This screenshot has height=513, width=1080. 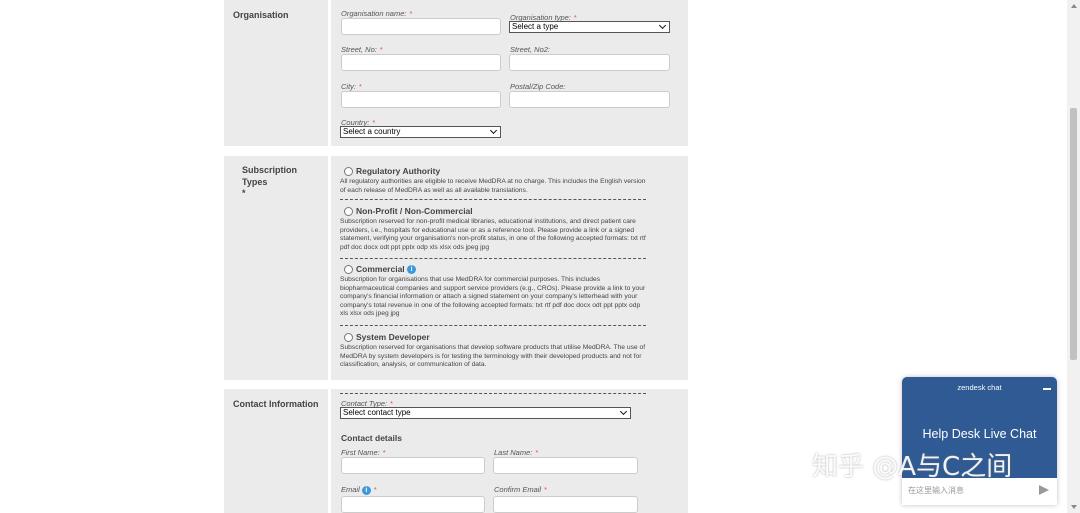 What do you see at coordinates (398, 171) in the screenshot?
I see `option-title: Regulatory Authority` at bounding box center [398, 171].